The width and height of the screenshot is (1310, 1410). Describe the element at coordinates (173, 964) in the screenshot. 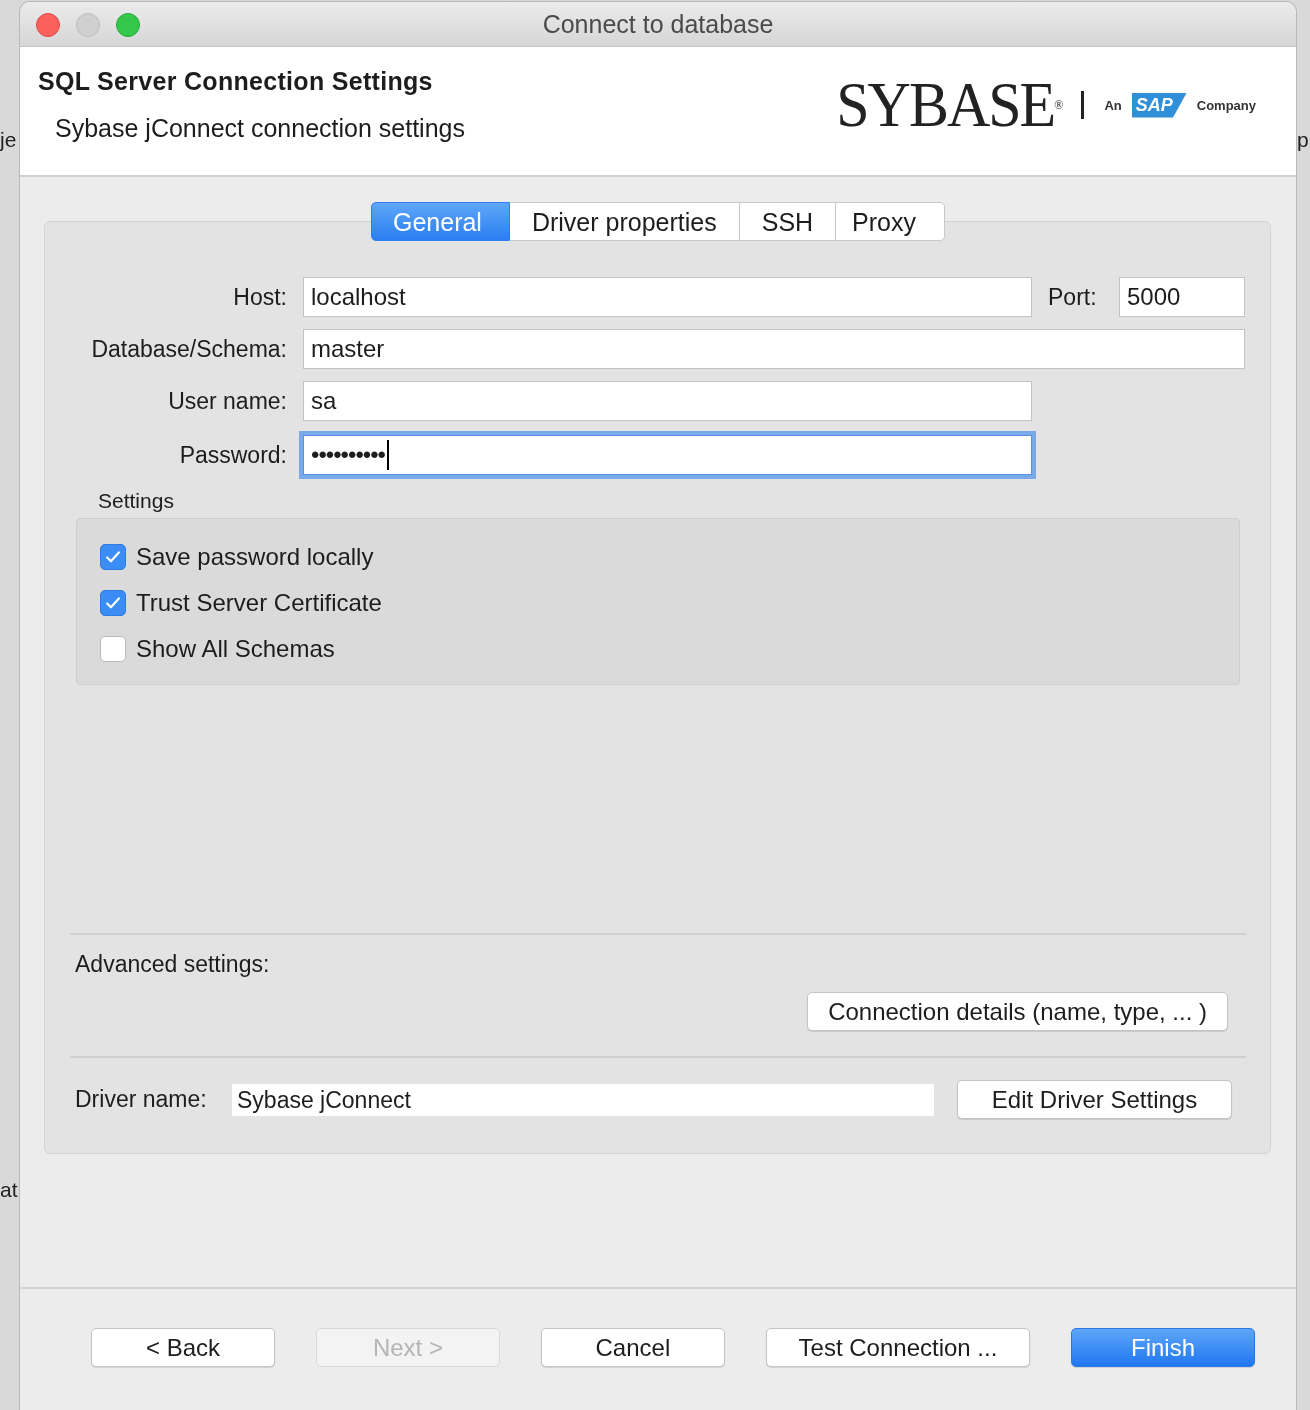

I see `section-label: Advanced settings:` at that location.